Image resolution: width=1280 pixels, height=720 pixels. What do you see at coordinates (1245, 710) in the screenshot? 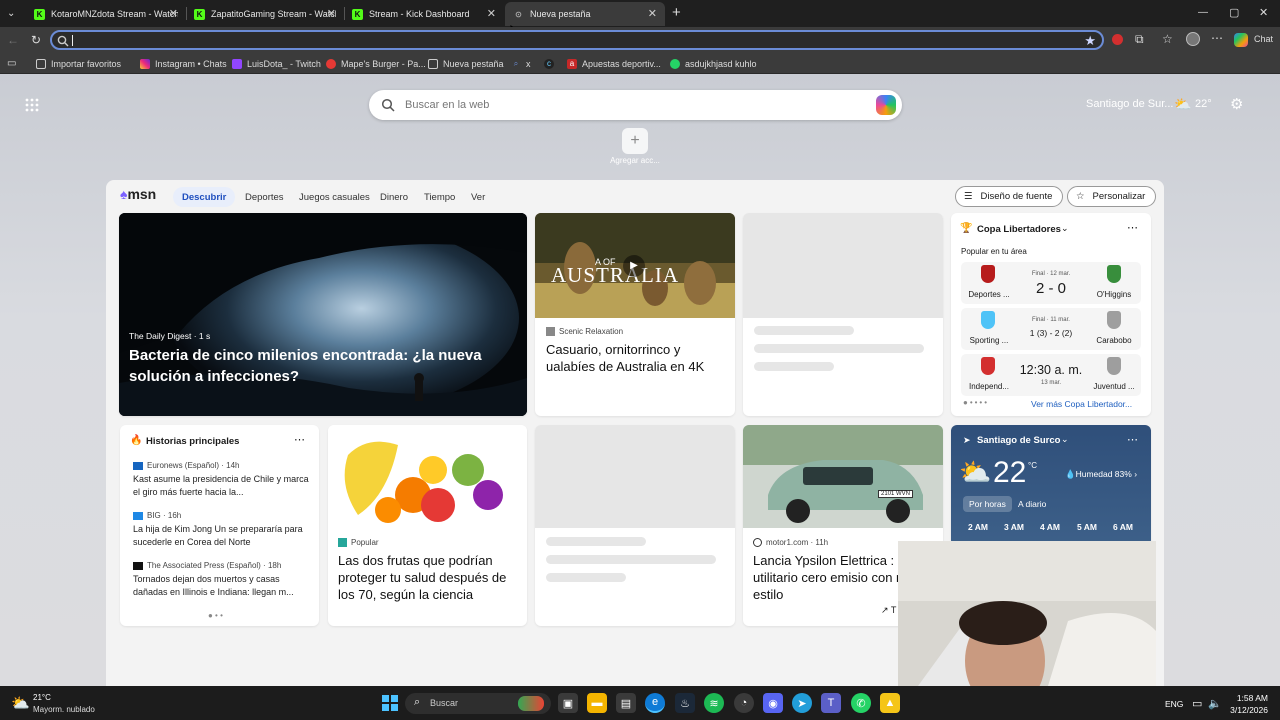
I see `clock-date: 3/12/2026` at bounding box center [1245, 710].